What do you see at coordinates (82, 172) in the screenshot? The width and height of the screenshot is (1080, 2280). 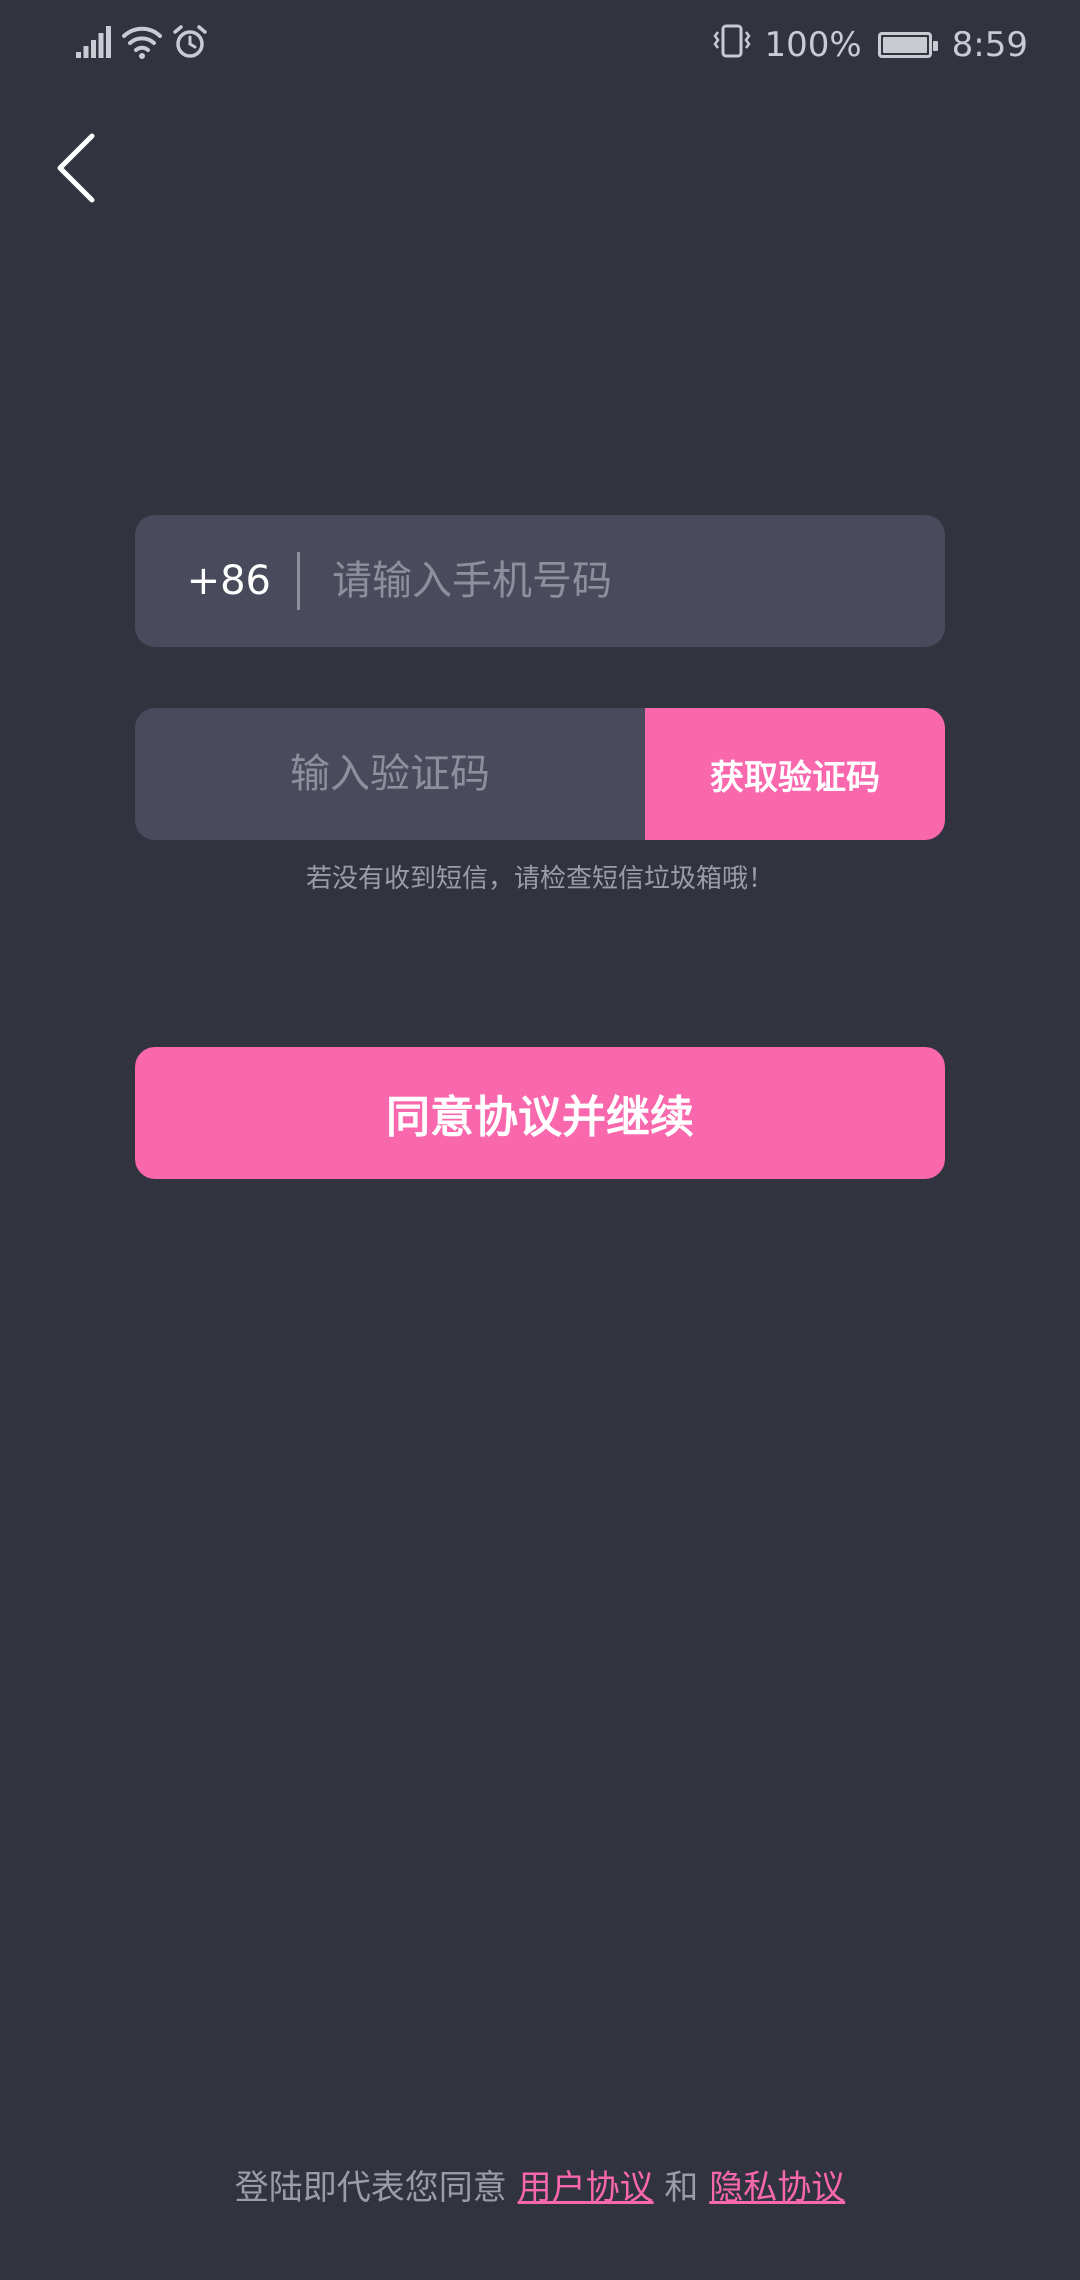 I see `chevron-left-icon` at bounding box center [82, 172].